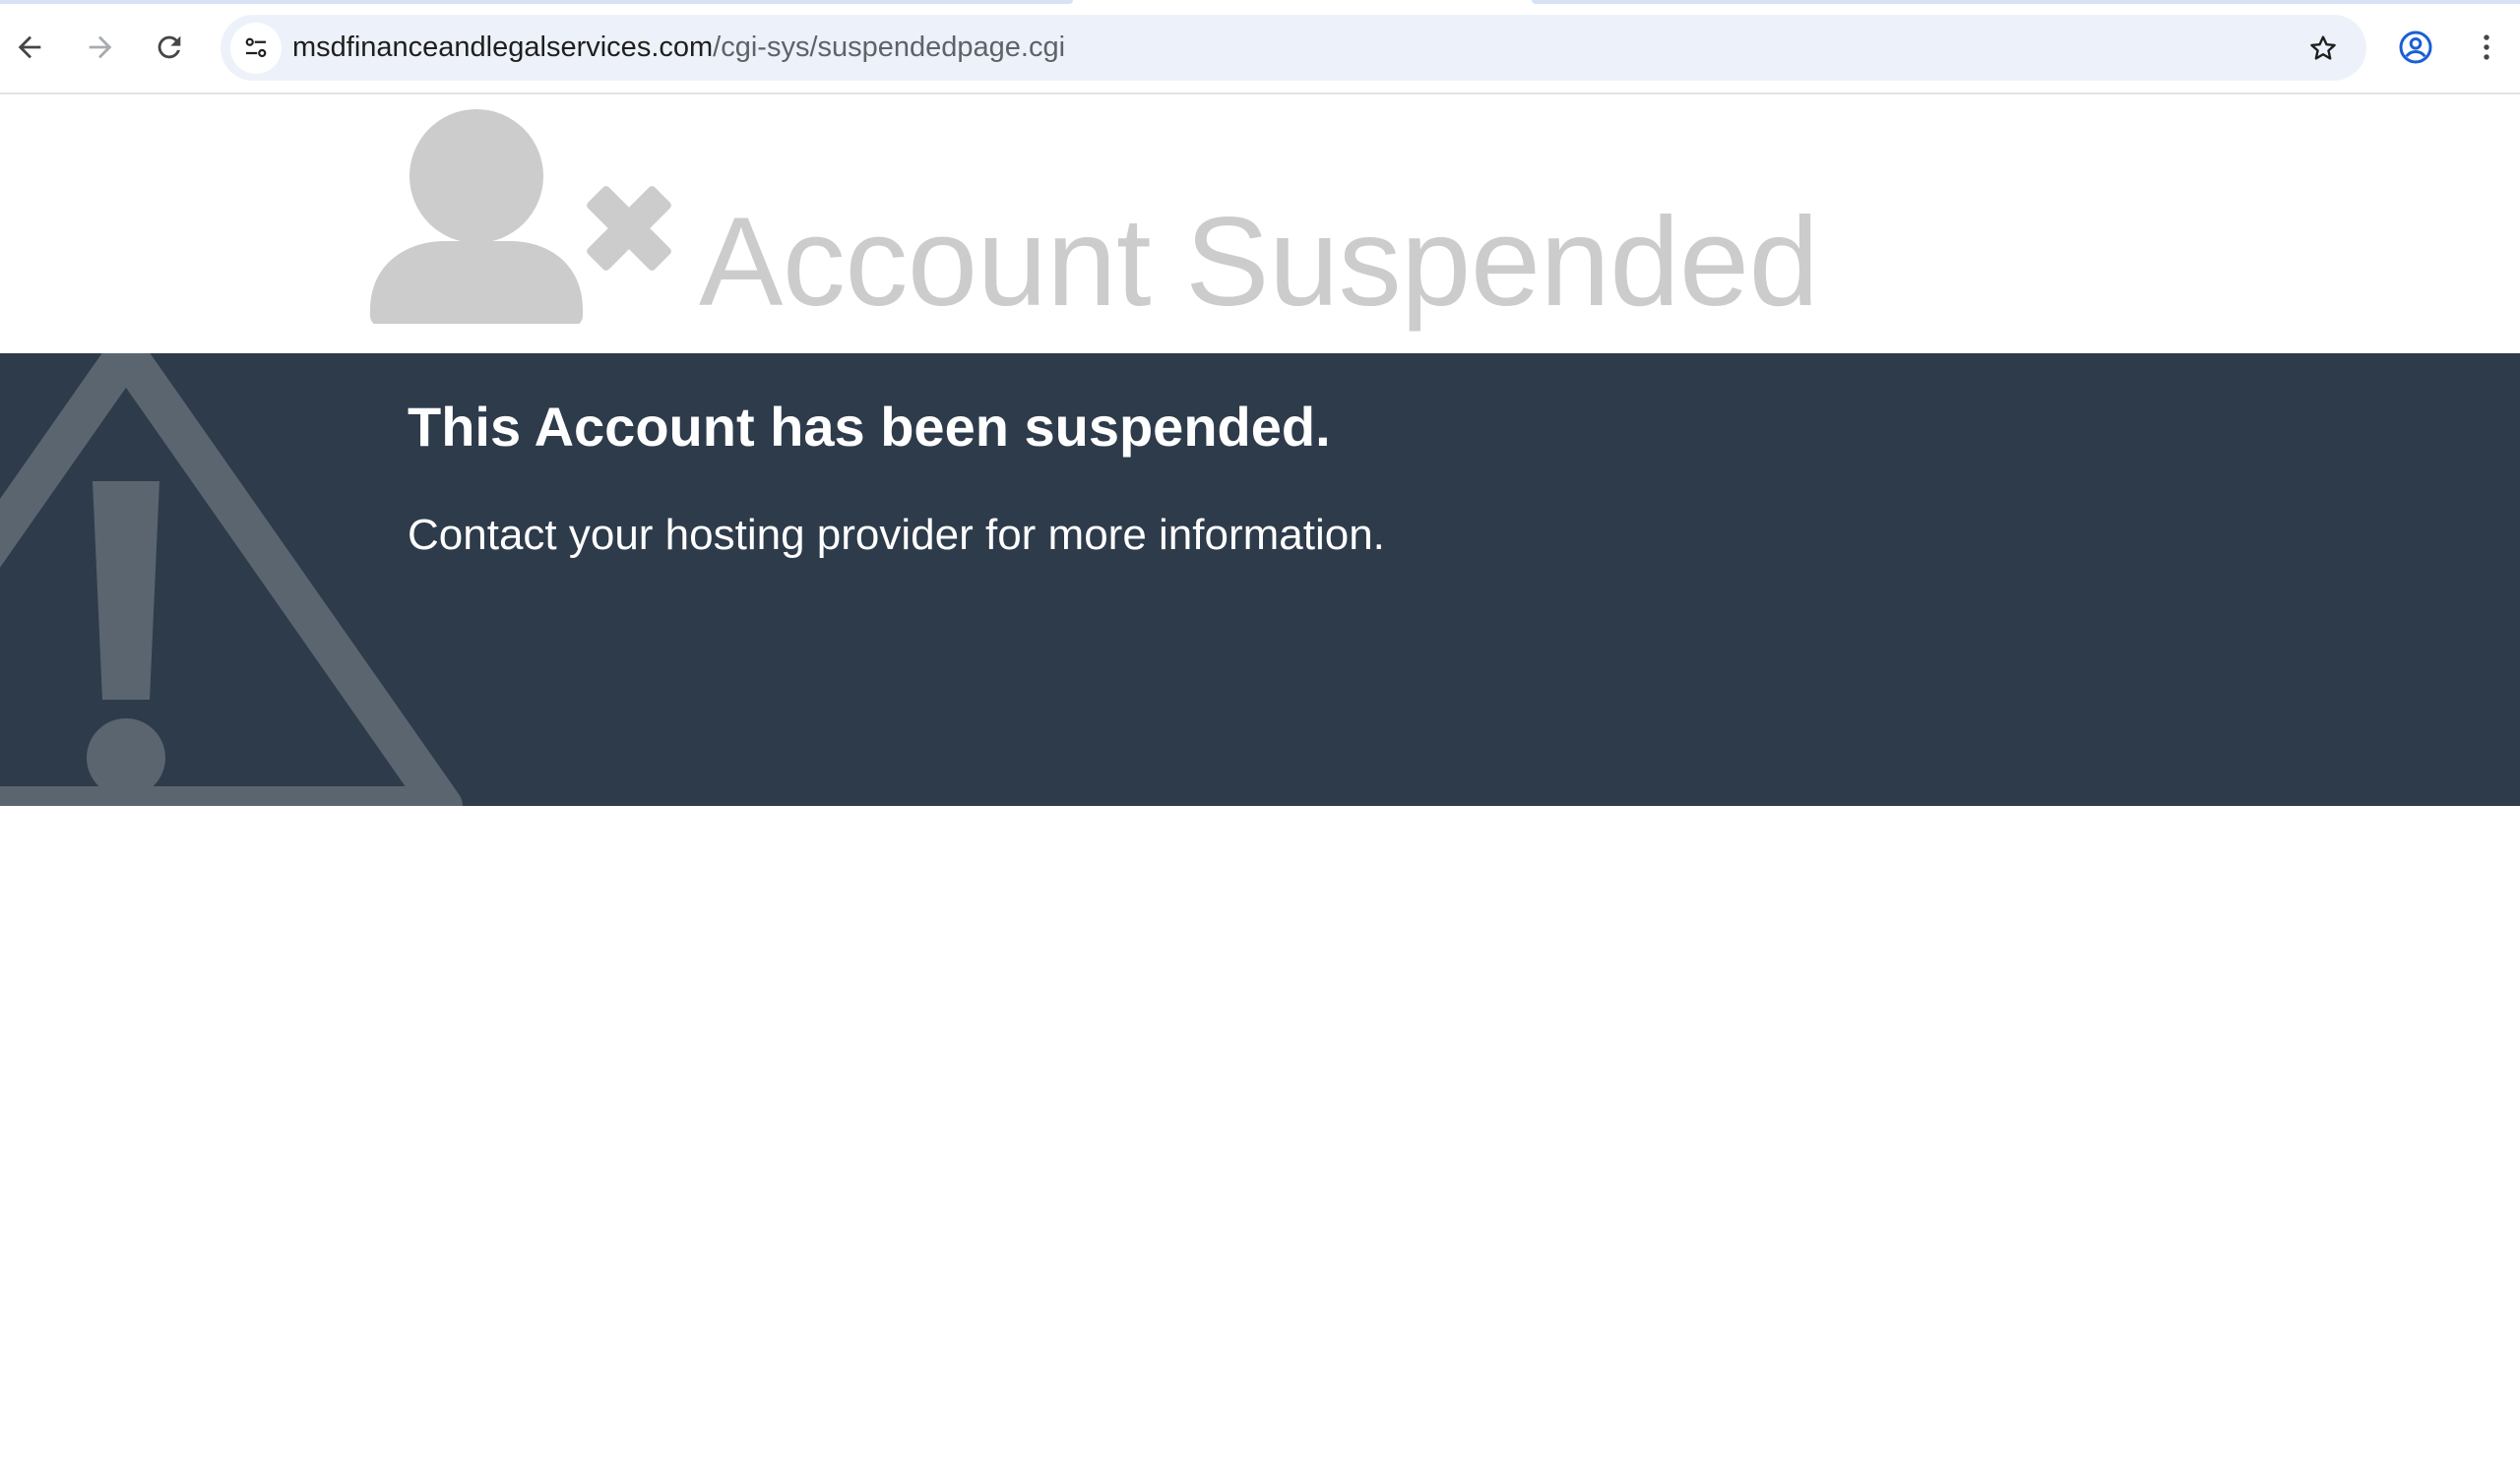 The height and width of the screenshot is (1480, 2520). I want to click on url-path: /cgi-sys/suspendedpage.cgi, so click(889, 47).